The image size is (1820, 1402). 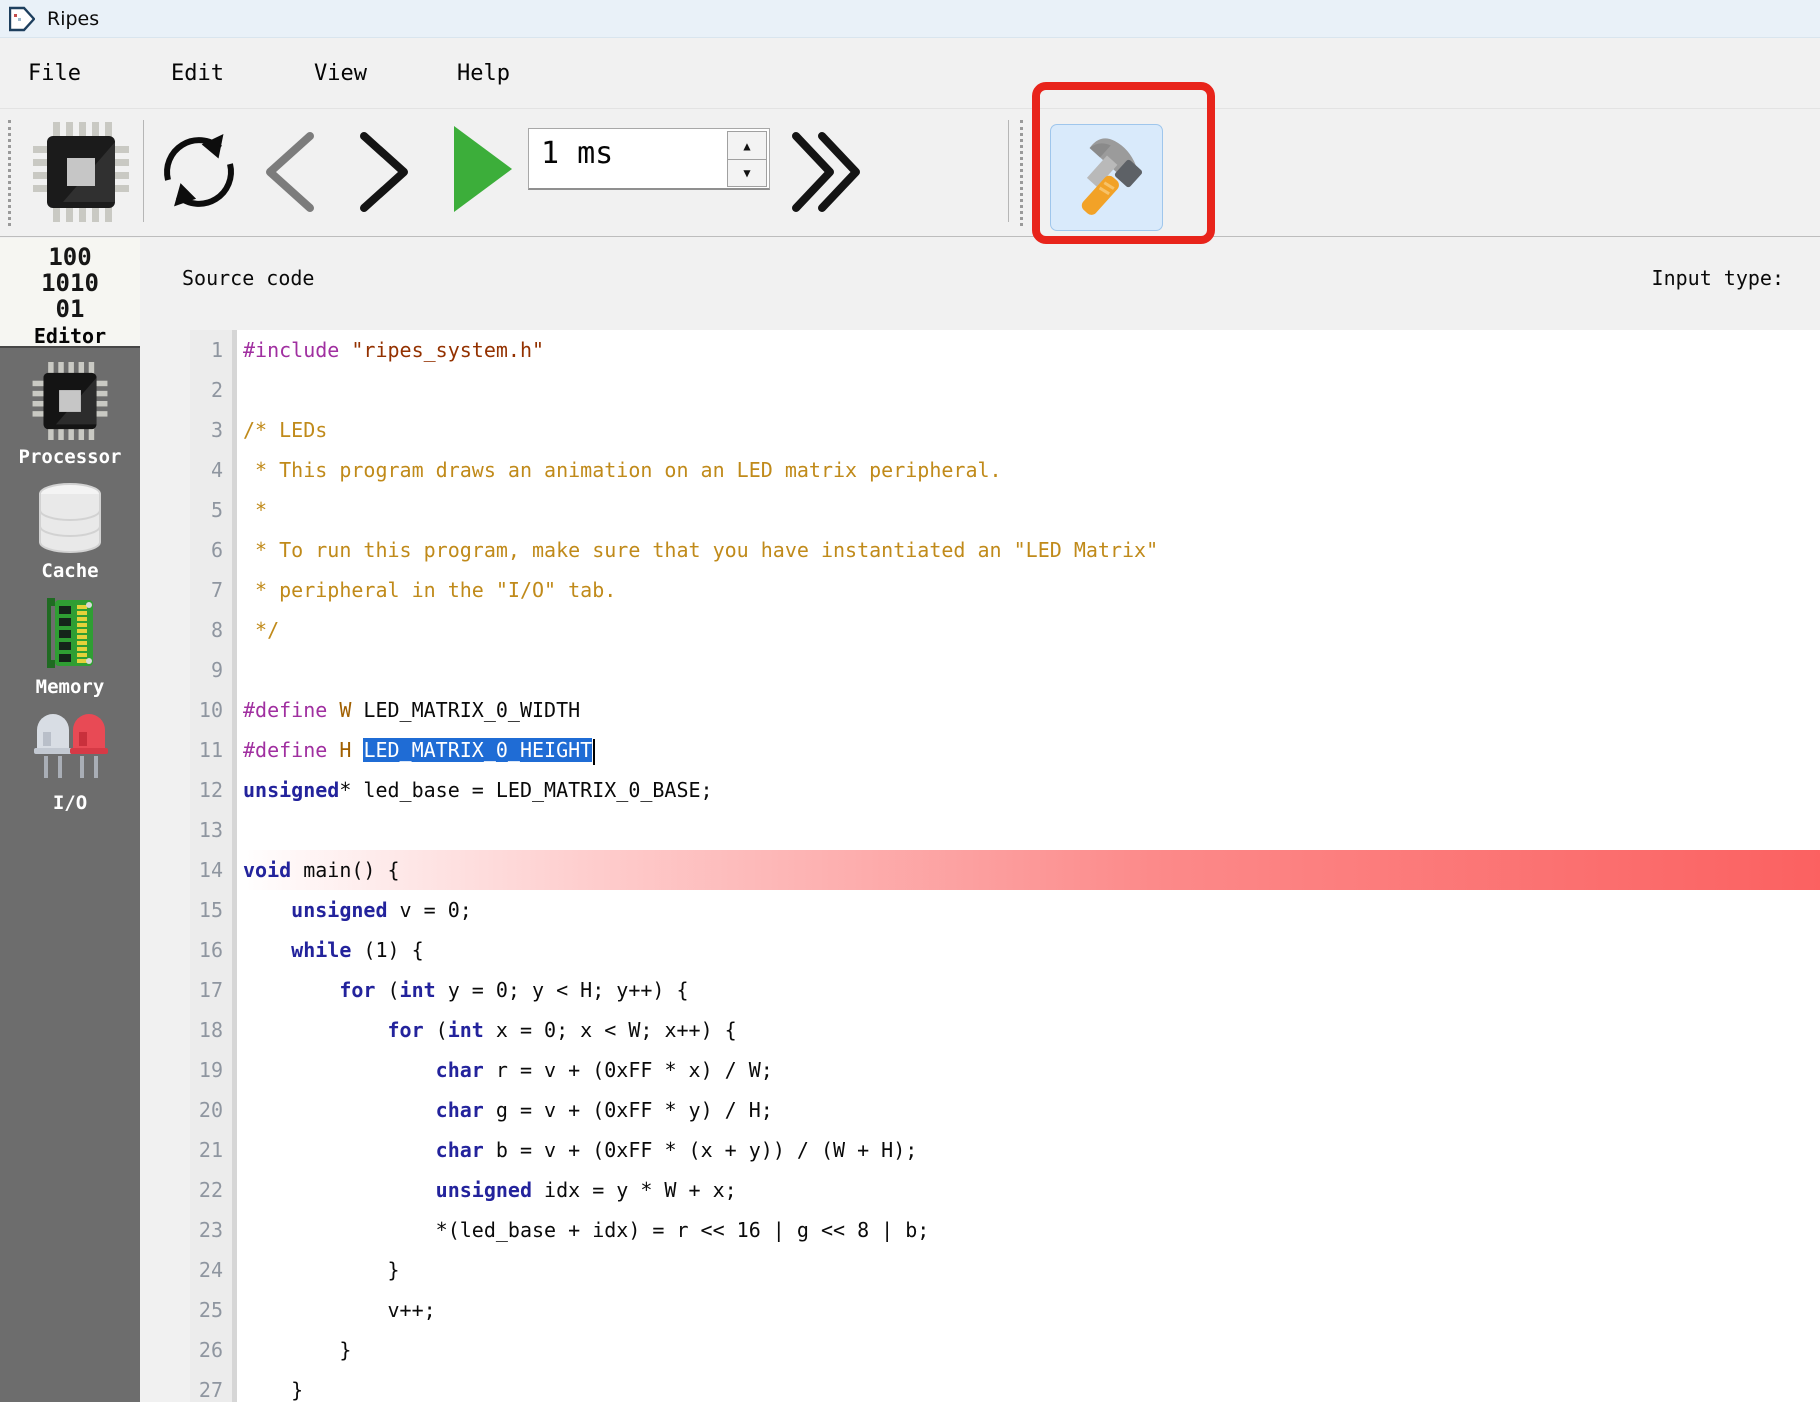 I want to click on menu-view: View, so click(x=371, y=73).